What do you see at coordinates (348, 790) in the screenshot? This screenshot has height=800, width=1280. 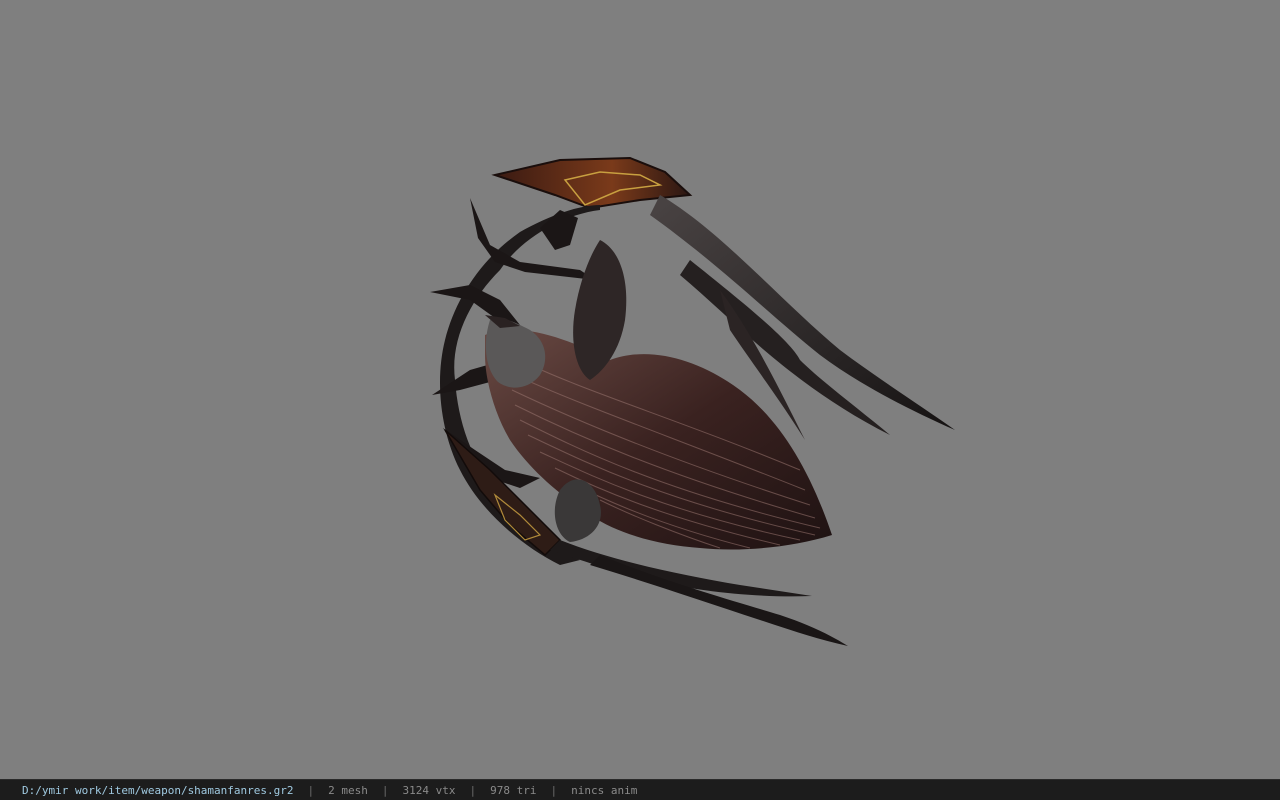 I see `mesh-count-label: 2 mesh` at bounding box center [348, 790].